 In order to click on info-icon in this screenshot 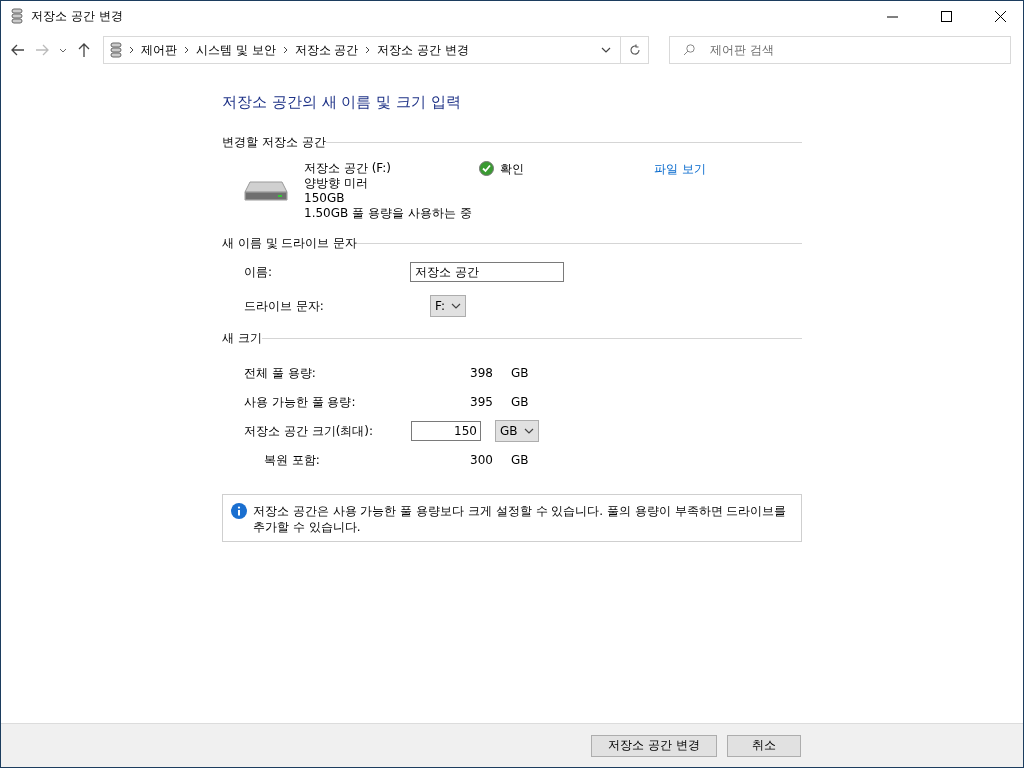, I will do `click(239, 511)`.